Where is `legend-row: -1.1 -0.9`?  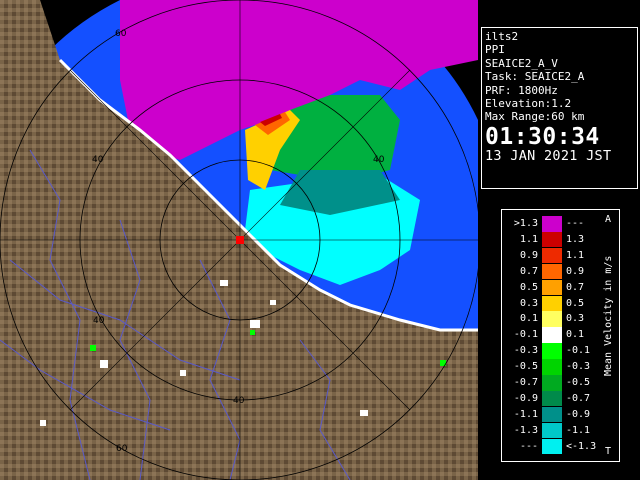
legend-row: -1.1 -0.9 is located at coordinates (552, 414).